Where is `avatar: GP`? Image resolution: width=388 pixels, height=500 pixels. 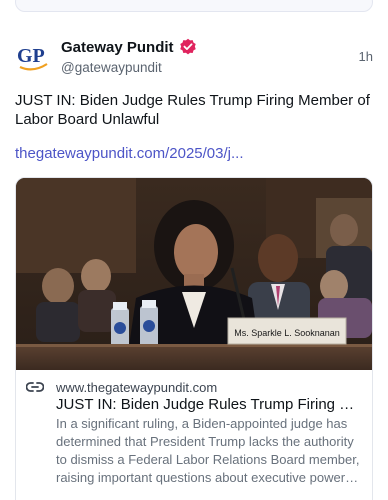
avatar: GP is located at coordinates (33, 57).